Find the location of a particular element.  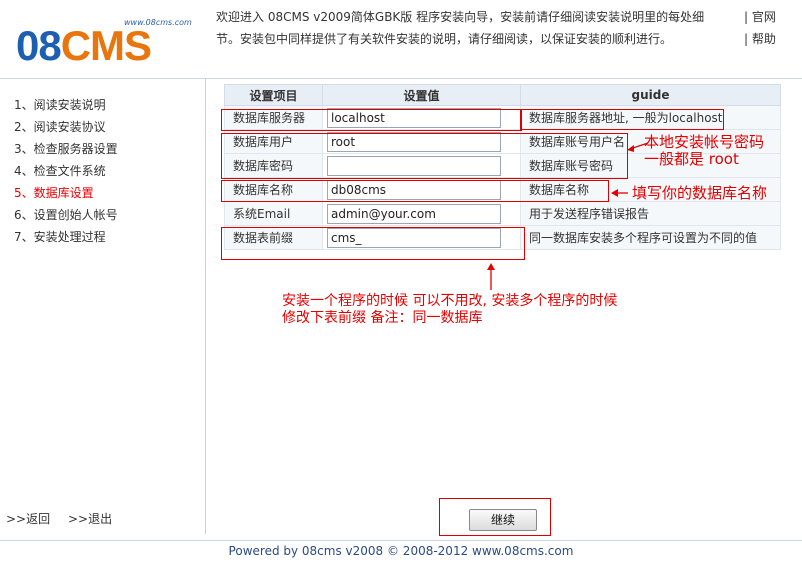

logo-mark: 08CMS is located at coordinates (84, 45).